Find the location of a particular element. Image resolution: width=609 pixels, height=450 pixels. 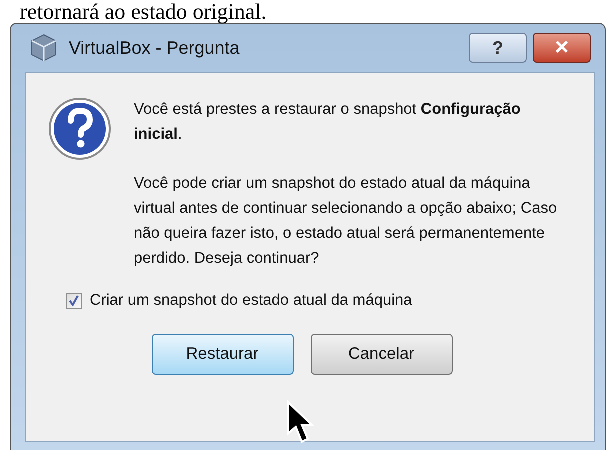

background-text: retornará ao estado original. is located at coordinates (143, 12).